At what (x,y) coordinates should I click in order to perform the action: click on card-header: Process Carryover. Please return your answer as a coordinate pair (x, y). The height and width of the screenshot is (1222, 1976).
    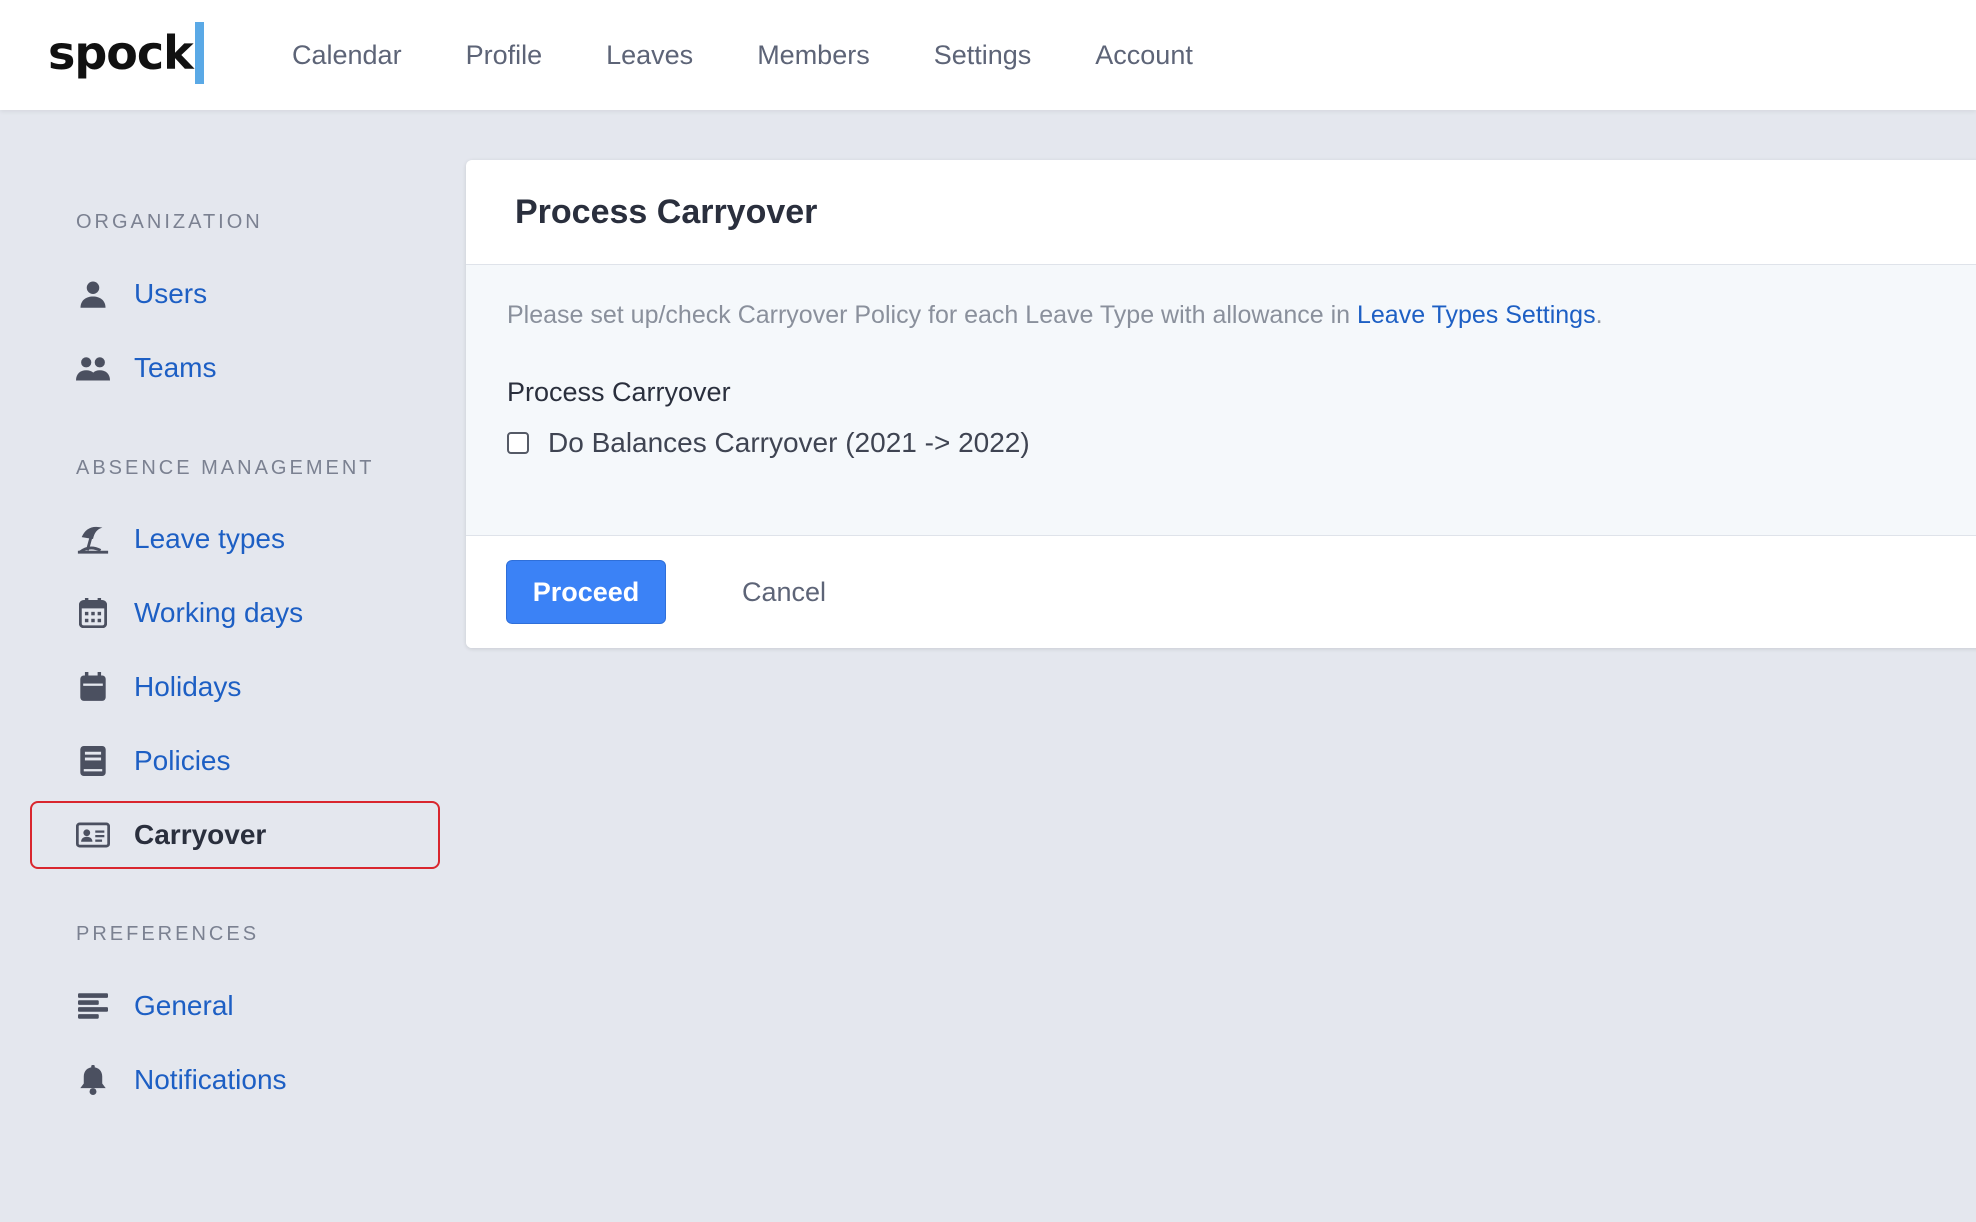
    Looking at the image, I should click on (1221, 212).